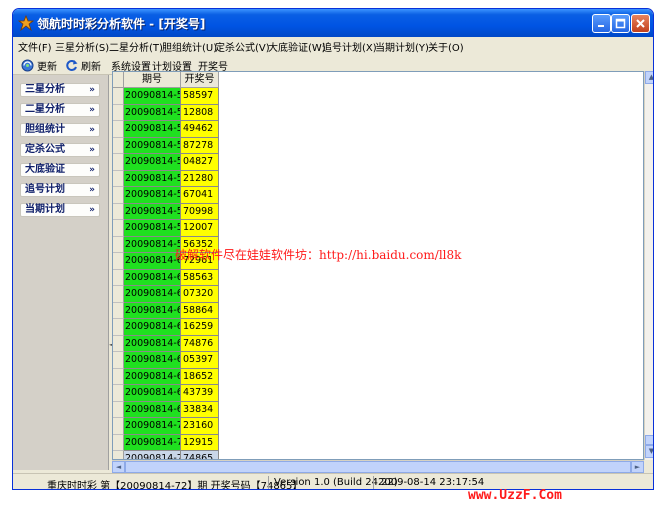 This screenshot has height=510, width=666. I want to click on table-row: 20090814-6933834, so click(166, 409).